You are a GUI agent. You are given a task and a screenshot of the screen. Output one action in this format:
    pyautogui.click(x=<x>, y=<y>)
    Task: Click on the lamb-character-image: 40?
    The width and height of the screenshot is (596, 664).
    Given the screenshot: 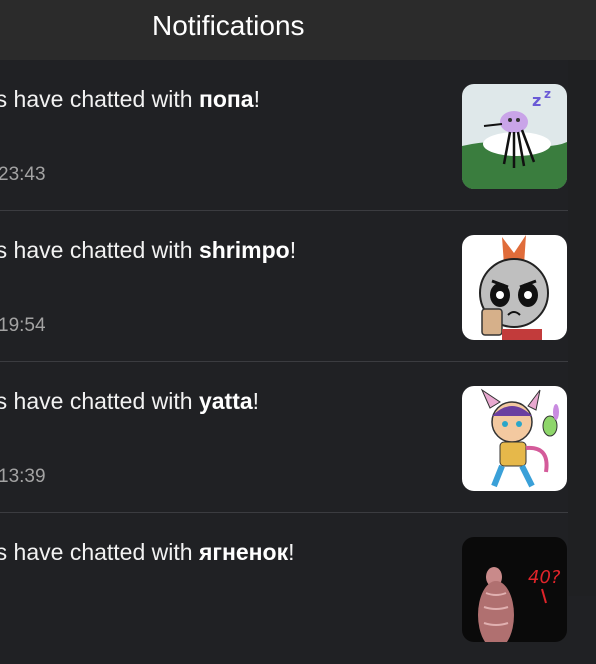 What is the action you would take?
    pyautogui.click(x=514, y=589)
    